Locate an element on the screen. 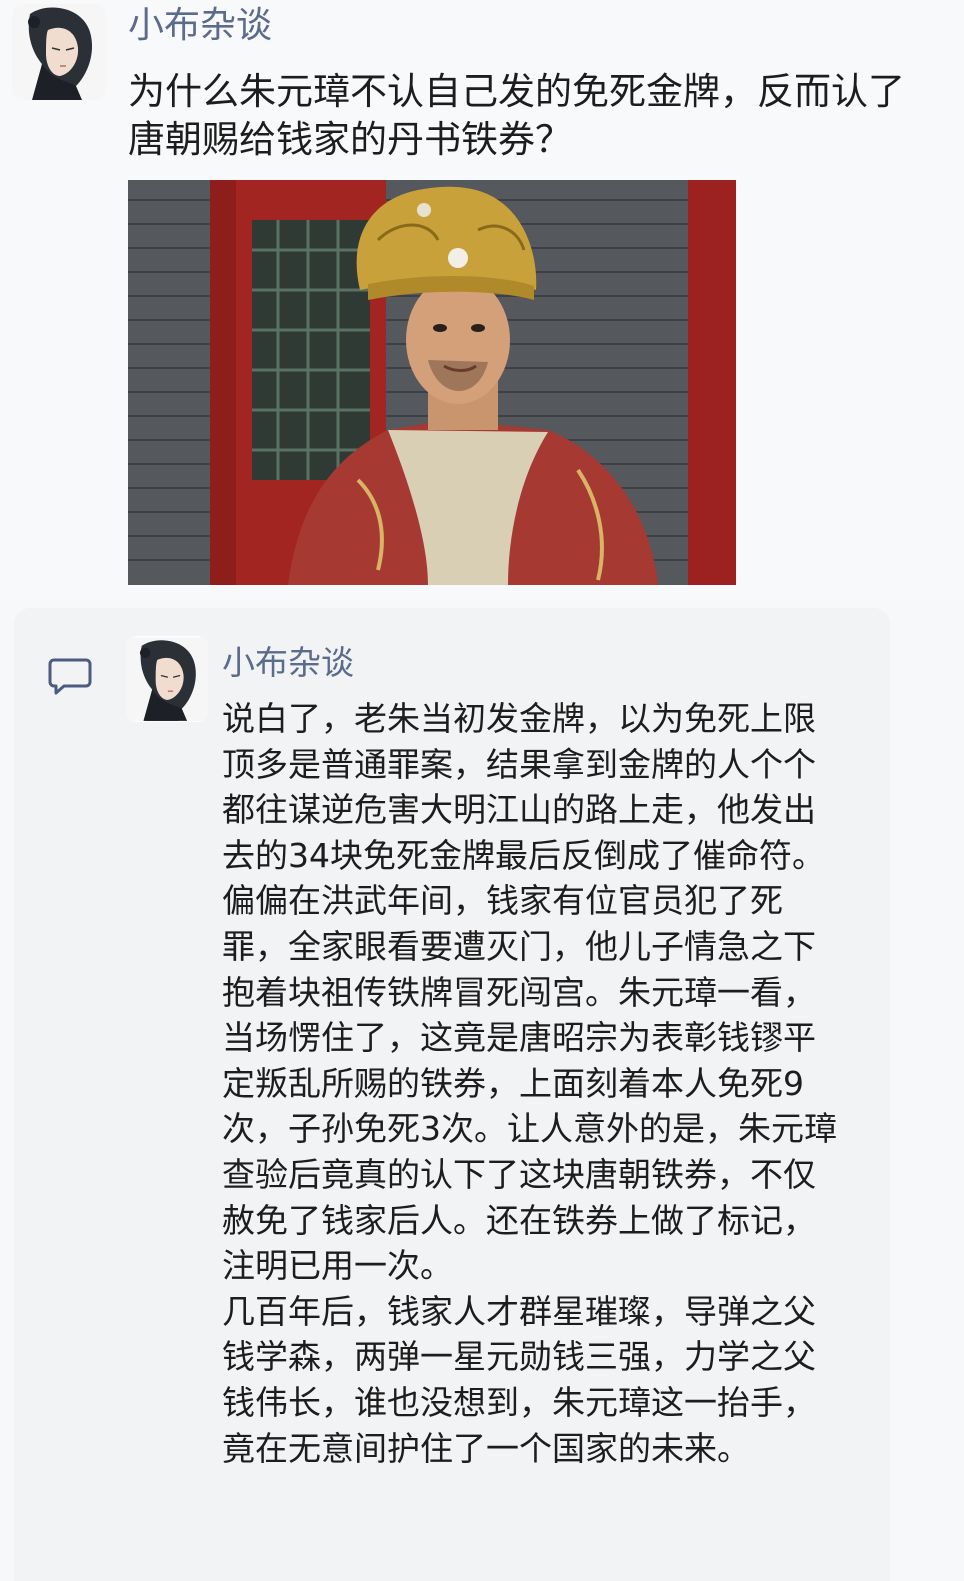  comment-author-avatar is located at coordinates (167, 679).